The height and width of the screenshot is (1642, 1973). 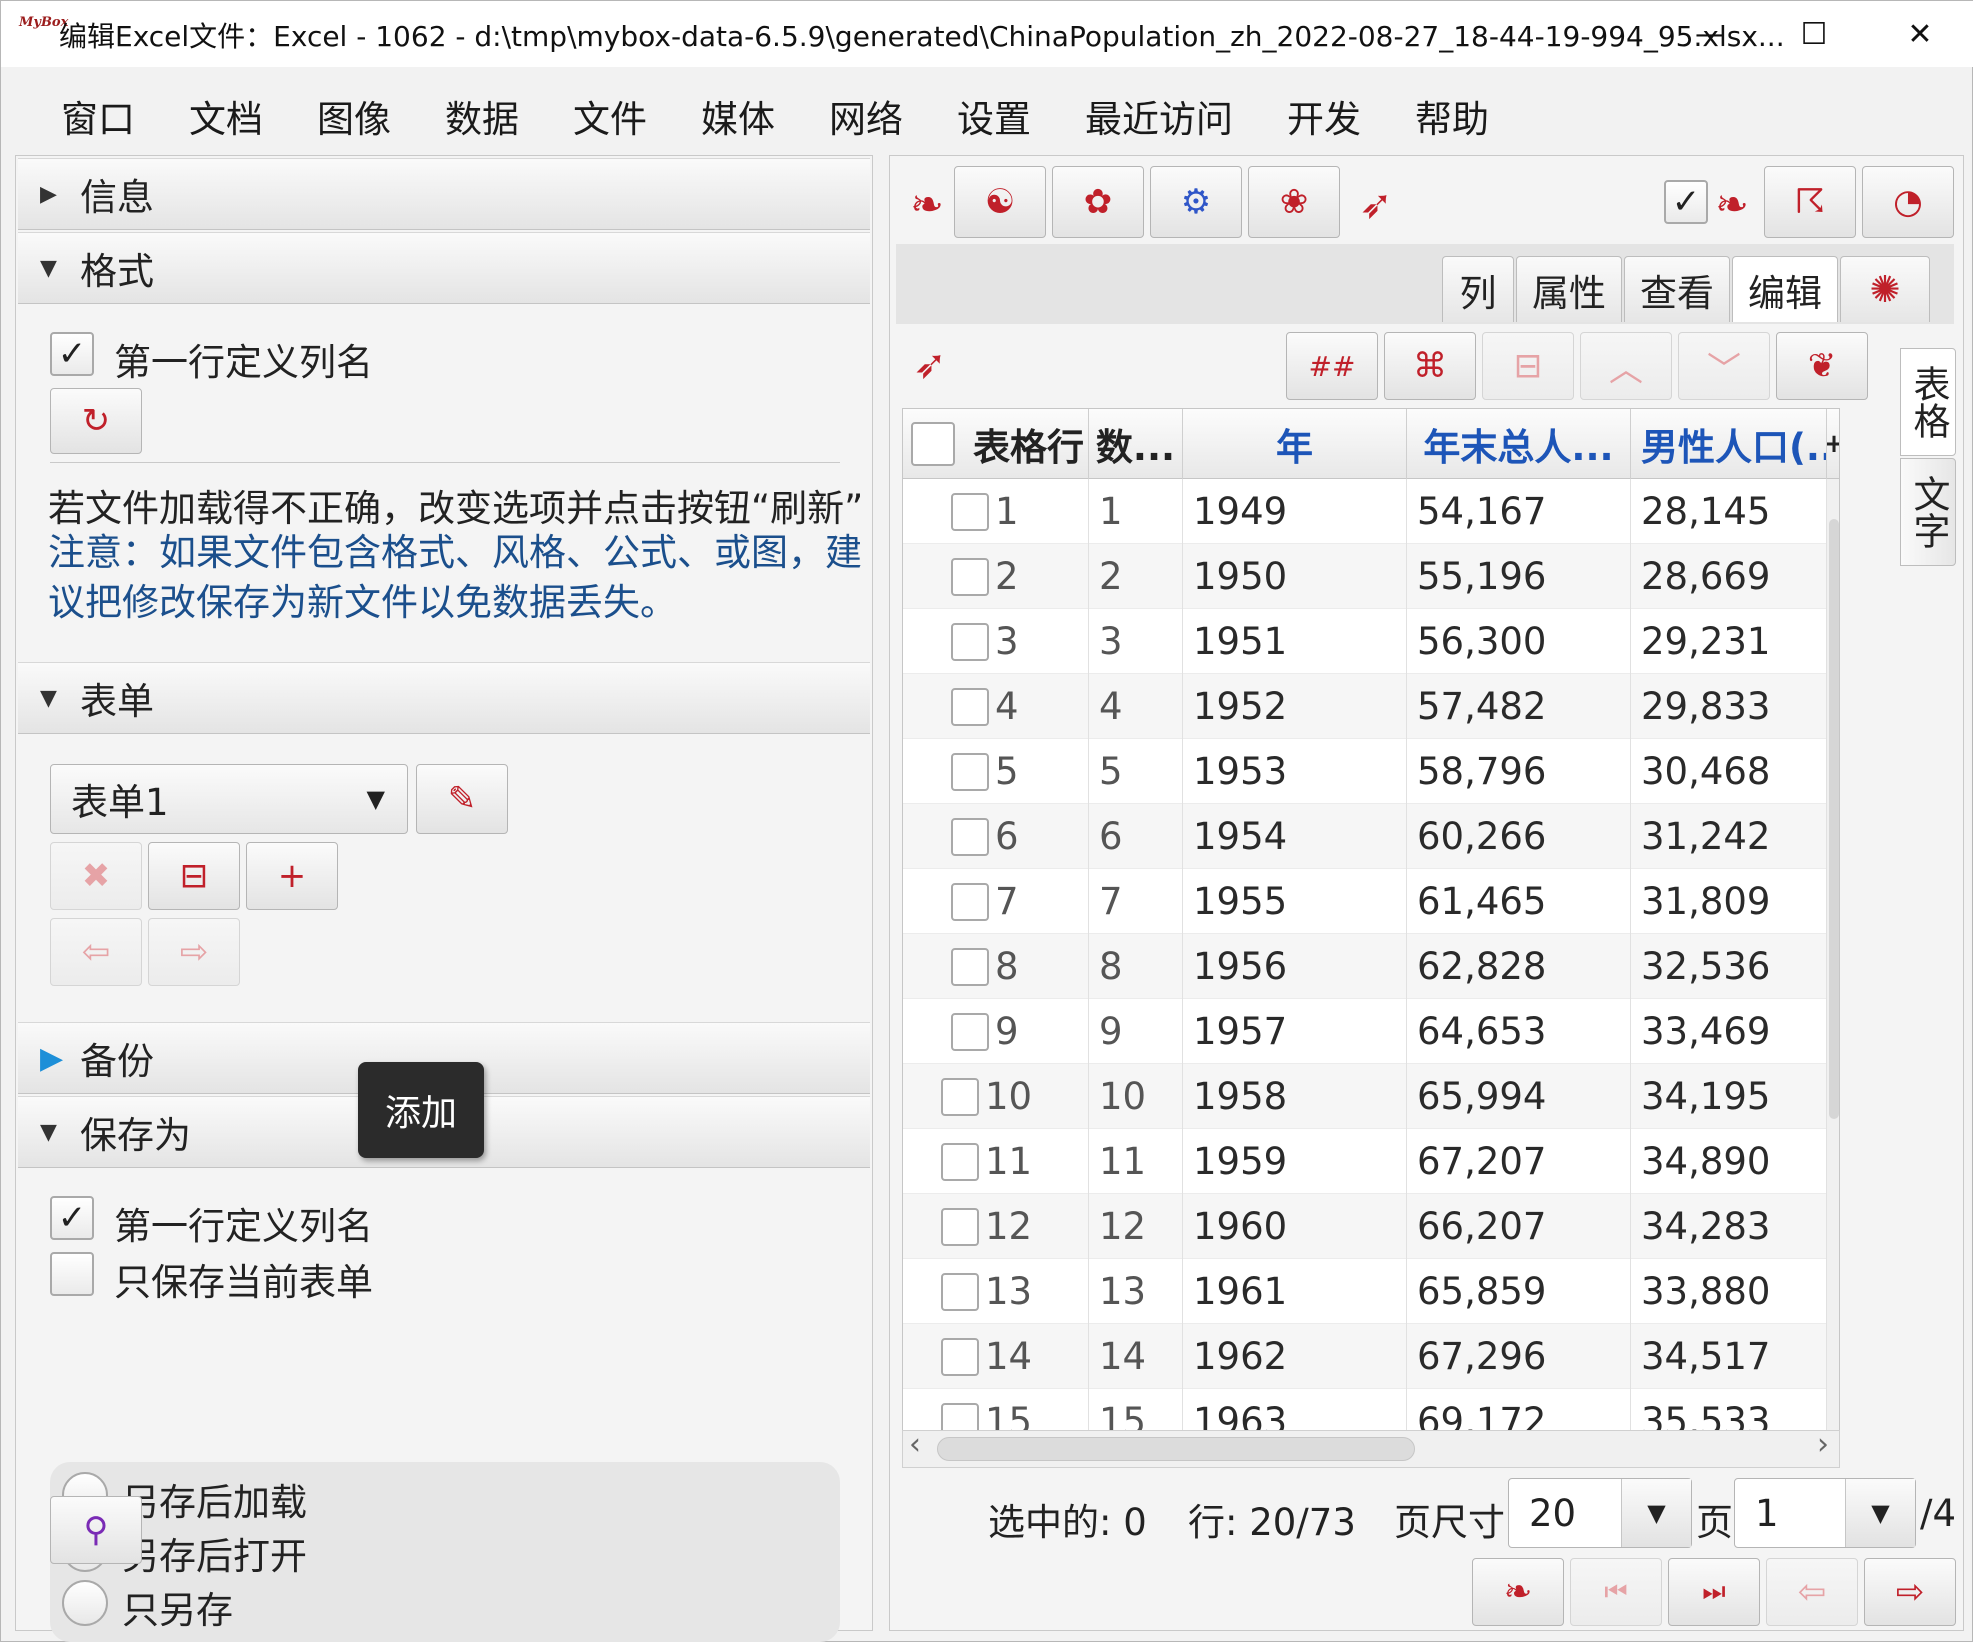 What do you see at coordinates (1136, 1291) in the screenshot?
I see `data-row-index-cell: 13` at bounding box center [1136, 1291].